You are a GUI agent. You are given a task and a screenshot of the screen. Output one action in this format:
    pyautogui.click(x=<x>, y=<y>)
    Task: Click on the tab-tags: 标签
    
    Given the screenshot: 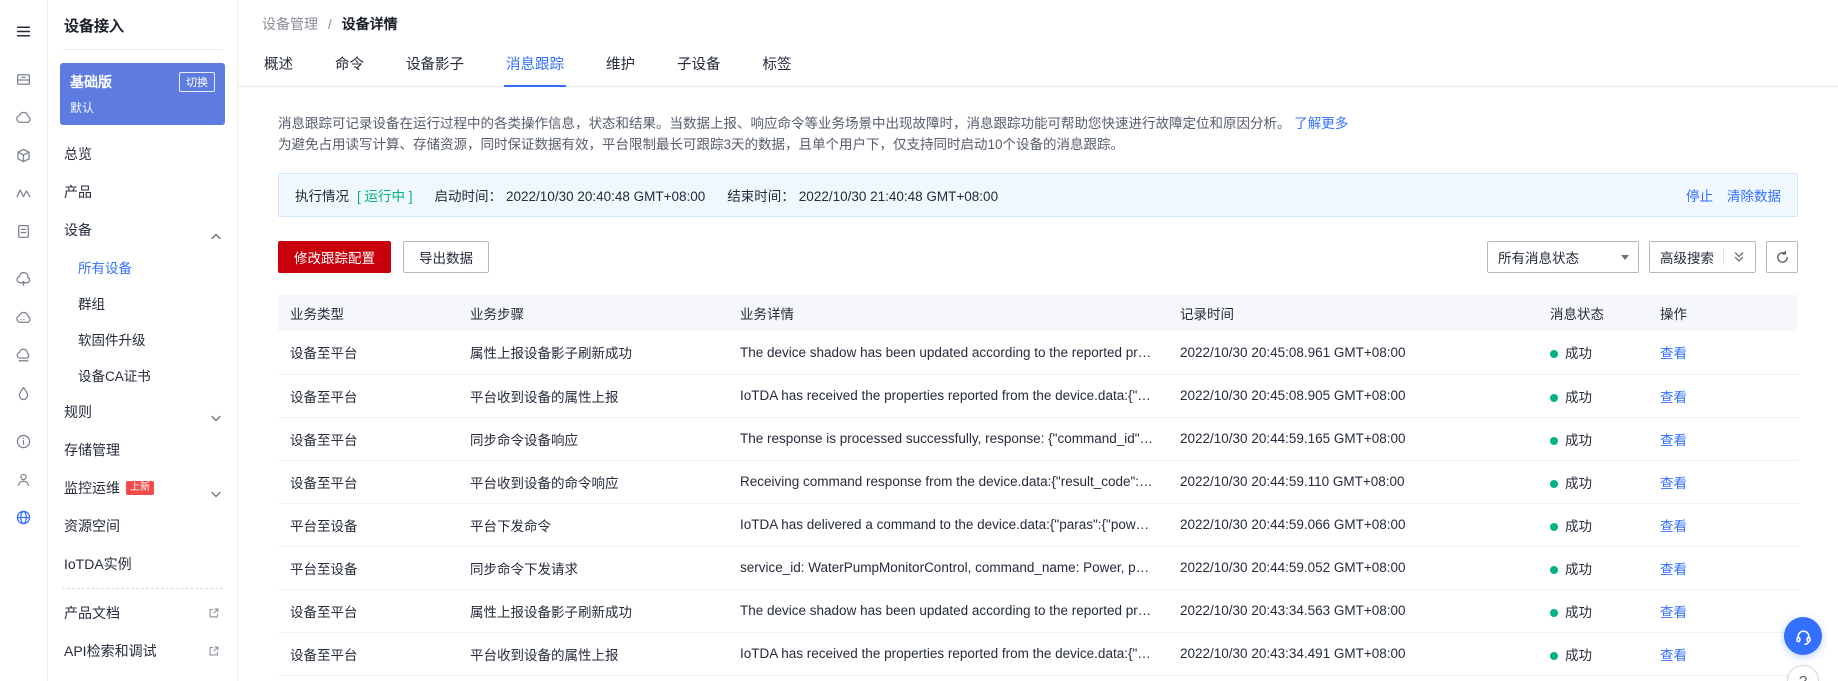 What is the action you would take?
    pyautogui.click(x=777, y=65)
    